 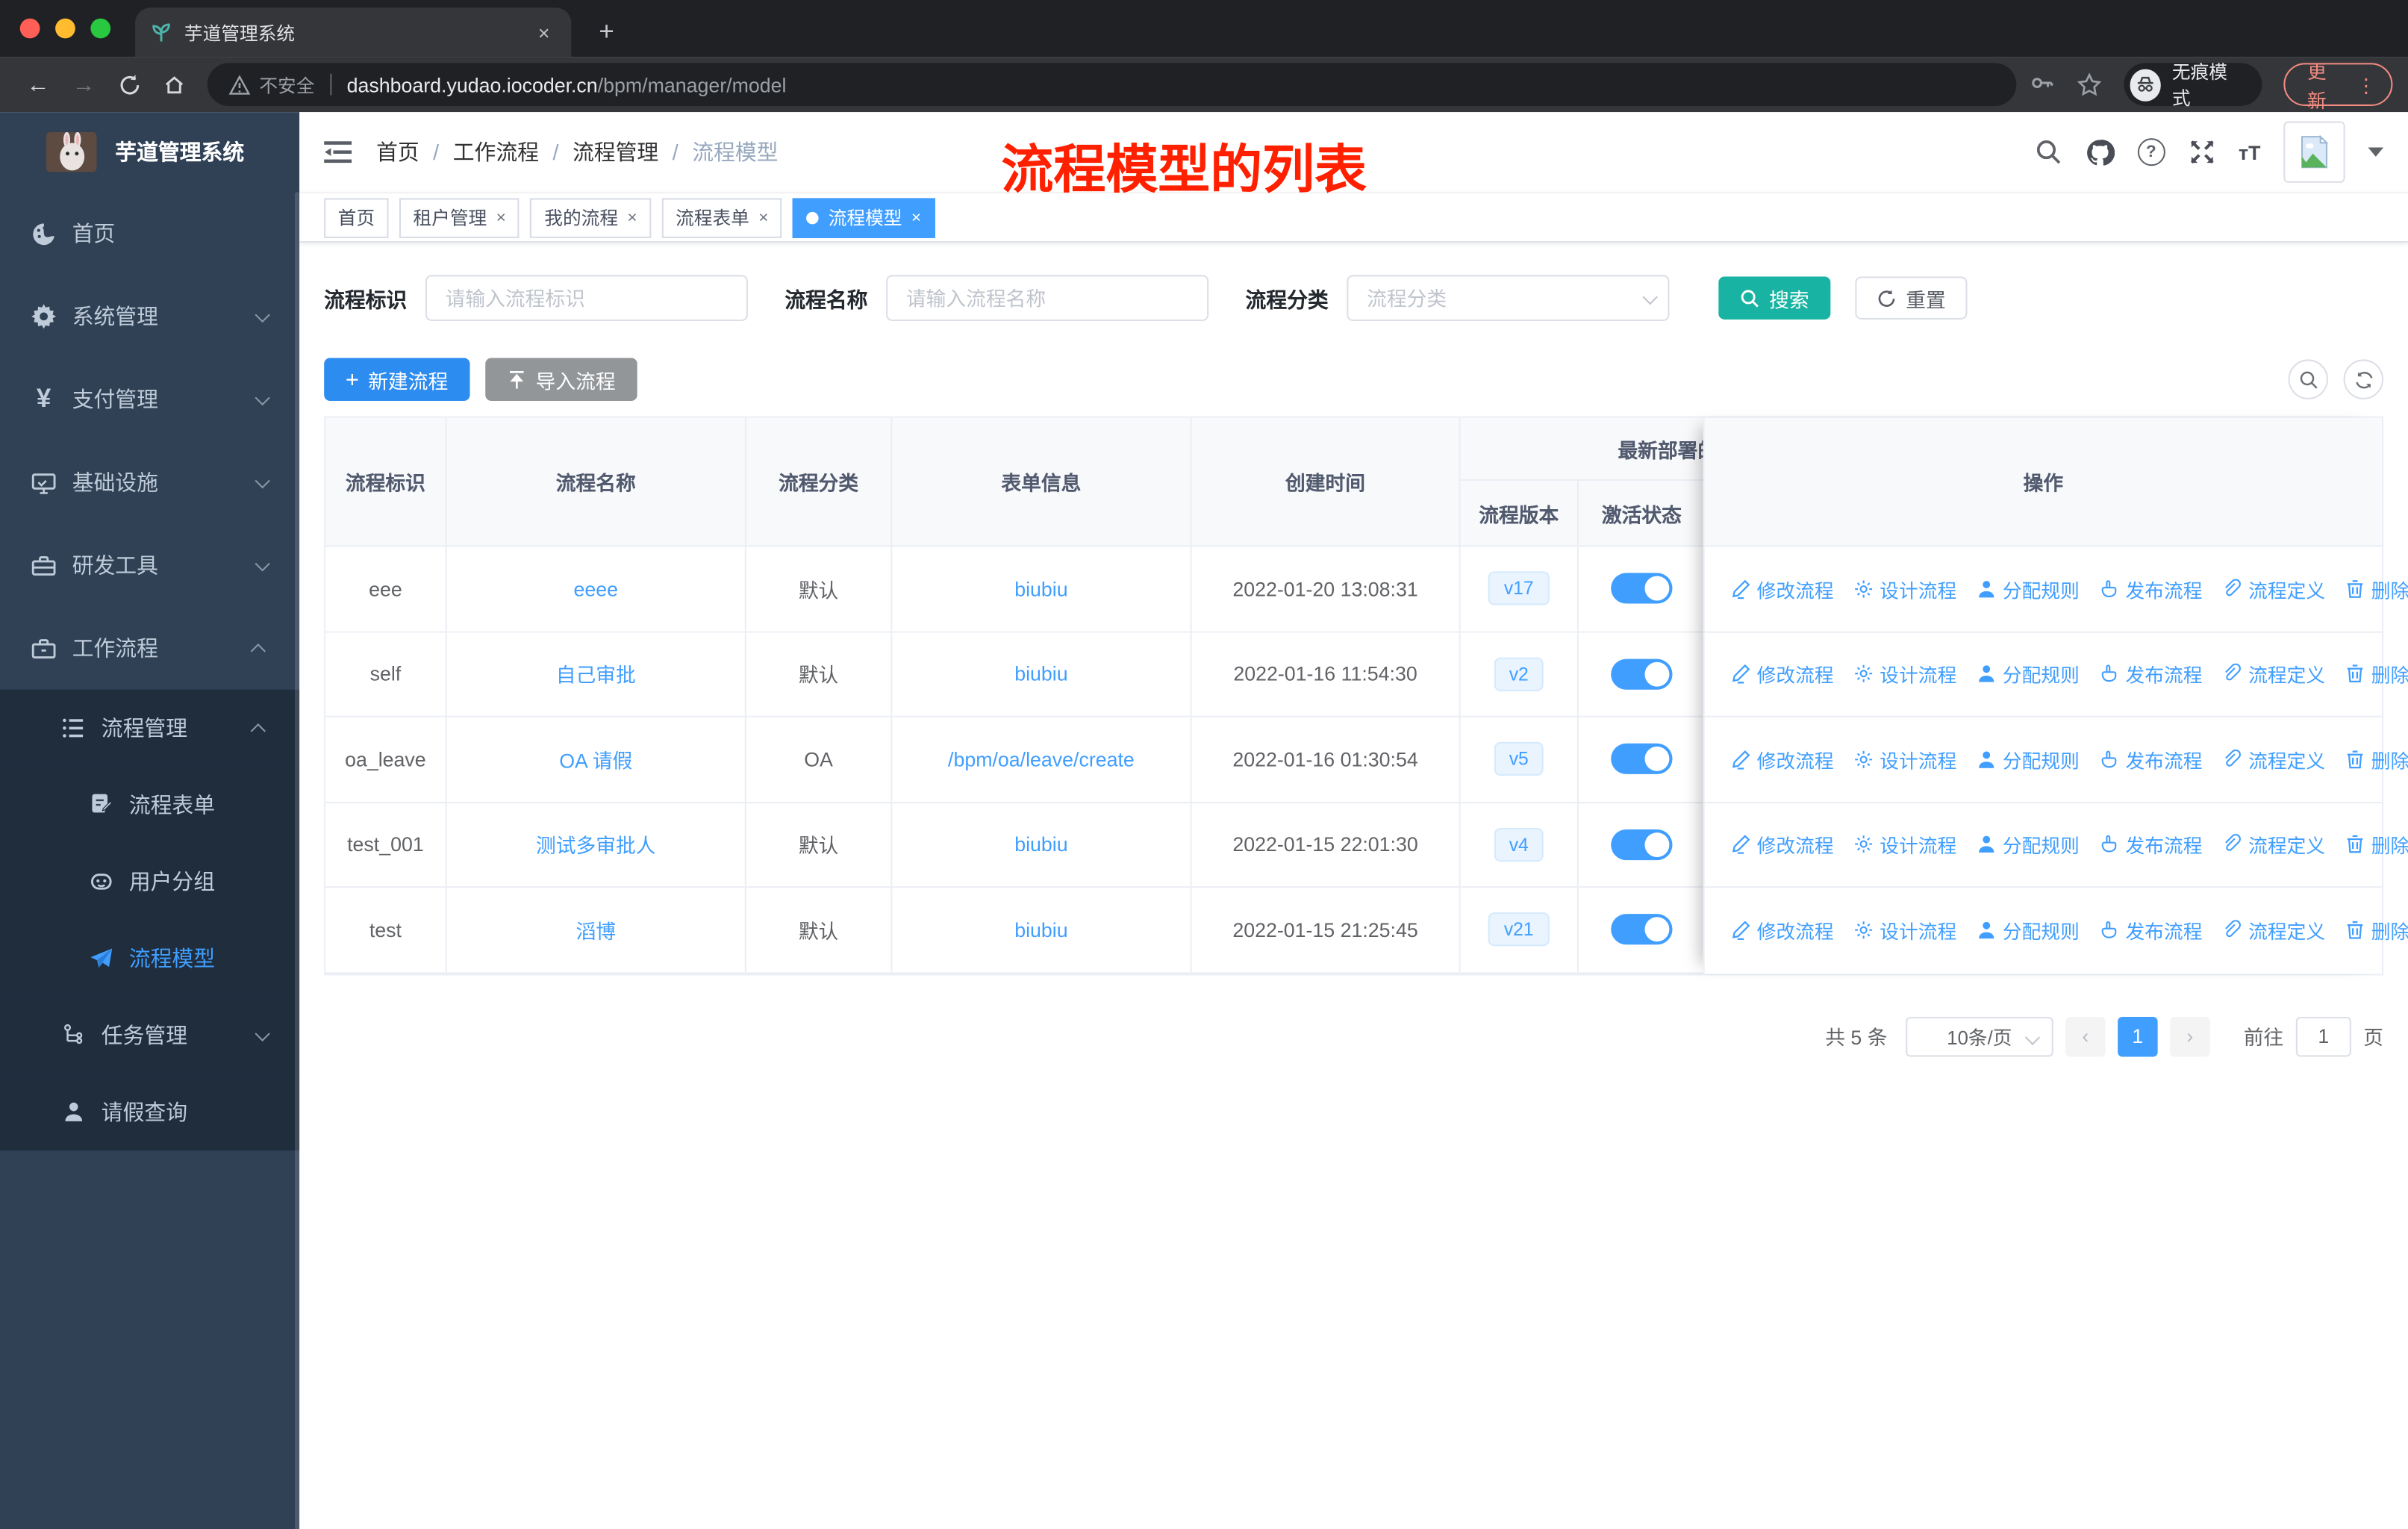 I want to click on version-badge: v5, so click(x=1519, y=759).